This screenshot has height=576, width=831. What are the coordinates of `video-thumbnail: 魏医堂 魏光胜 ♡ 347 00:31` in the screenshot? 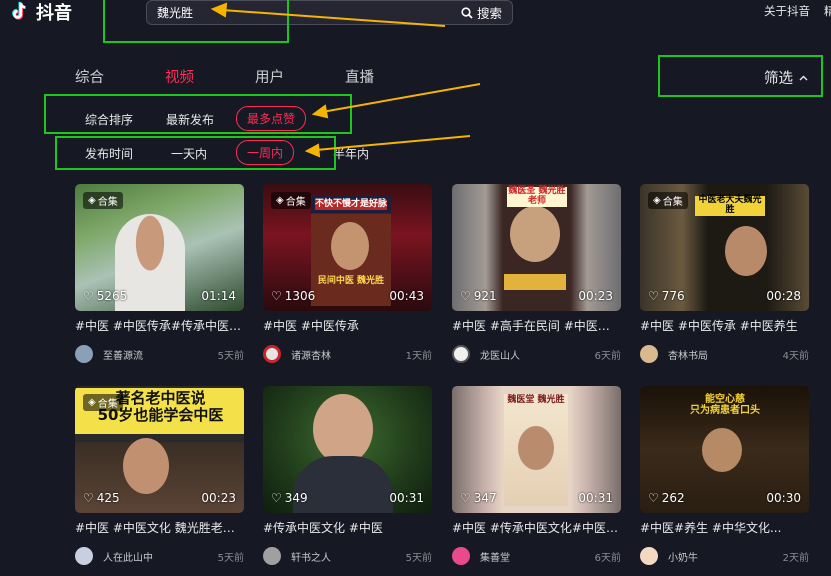 It's located at (536, 449).